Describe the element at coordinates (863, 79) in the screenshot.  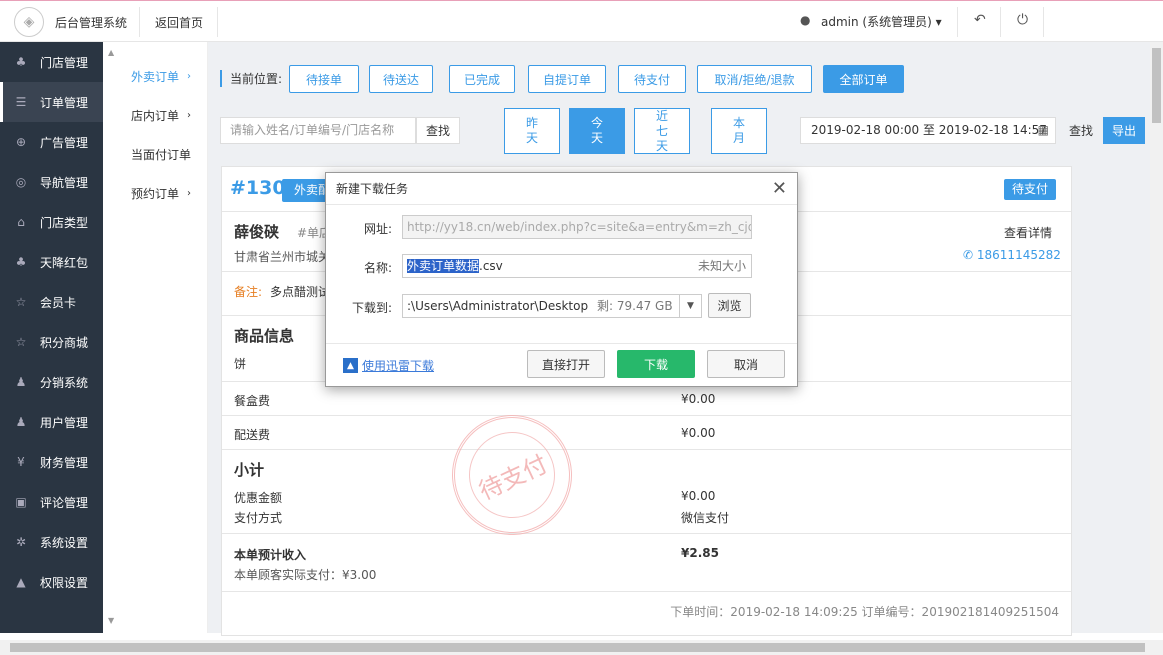
I see `filter-tab-6: 全部订单` at that location.